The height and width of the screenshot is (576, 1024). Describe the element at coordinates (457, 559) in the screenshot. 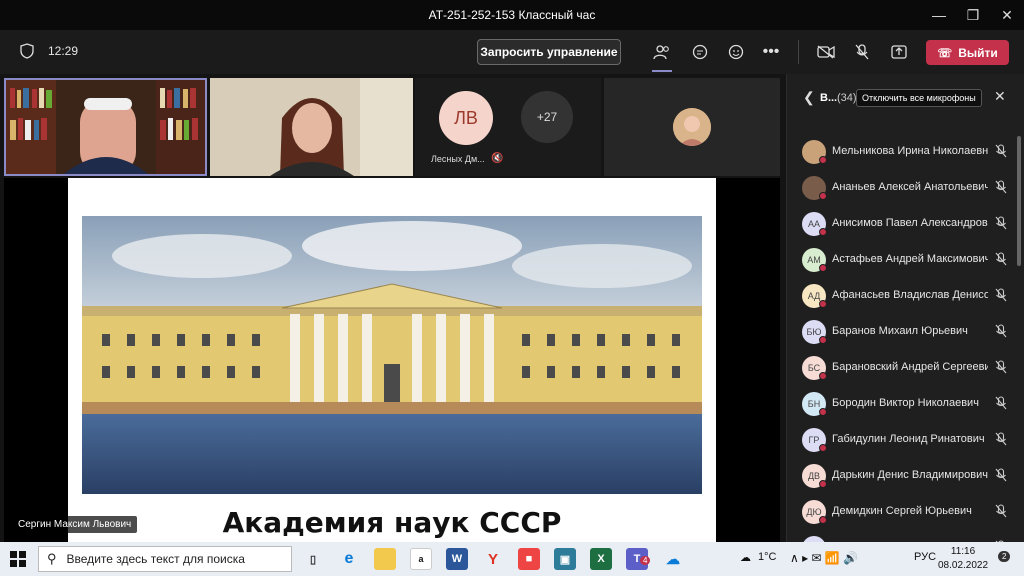

I see `word-icon: W` at that location.